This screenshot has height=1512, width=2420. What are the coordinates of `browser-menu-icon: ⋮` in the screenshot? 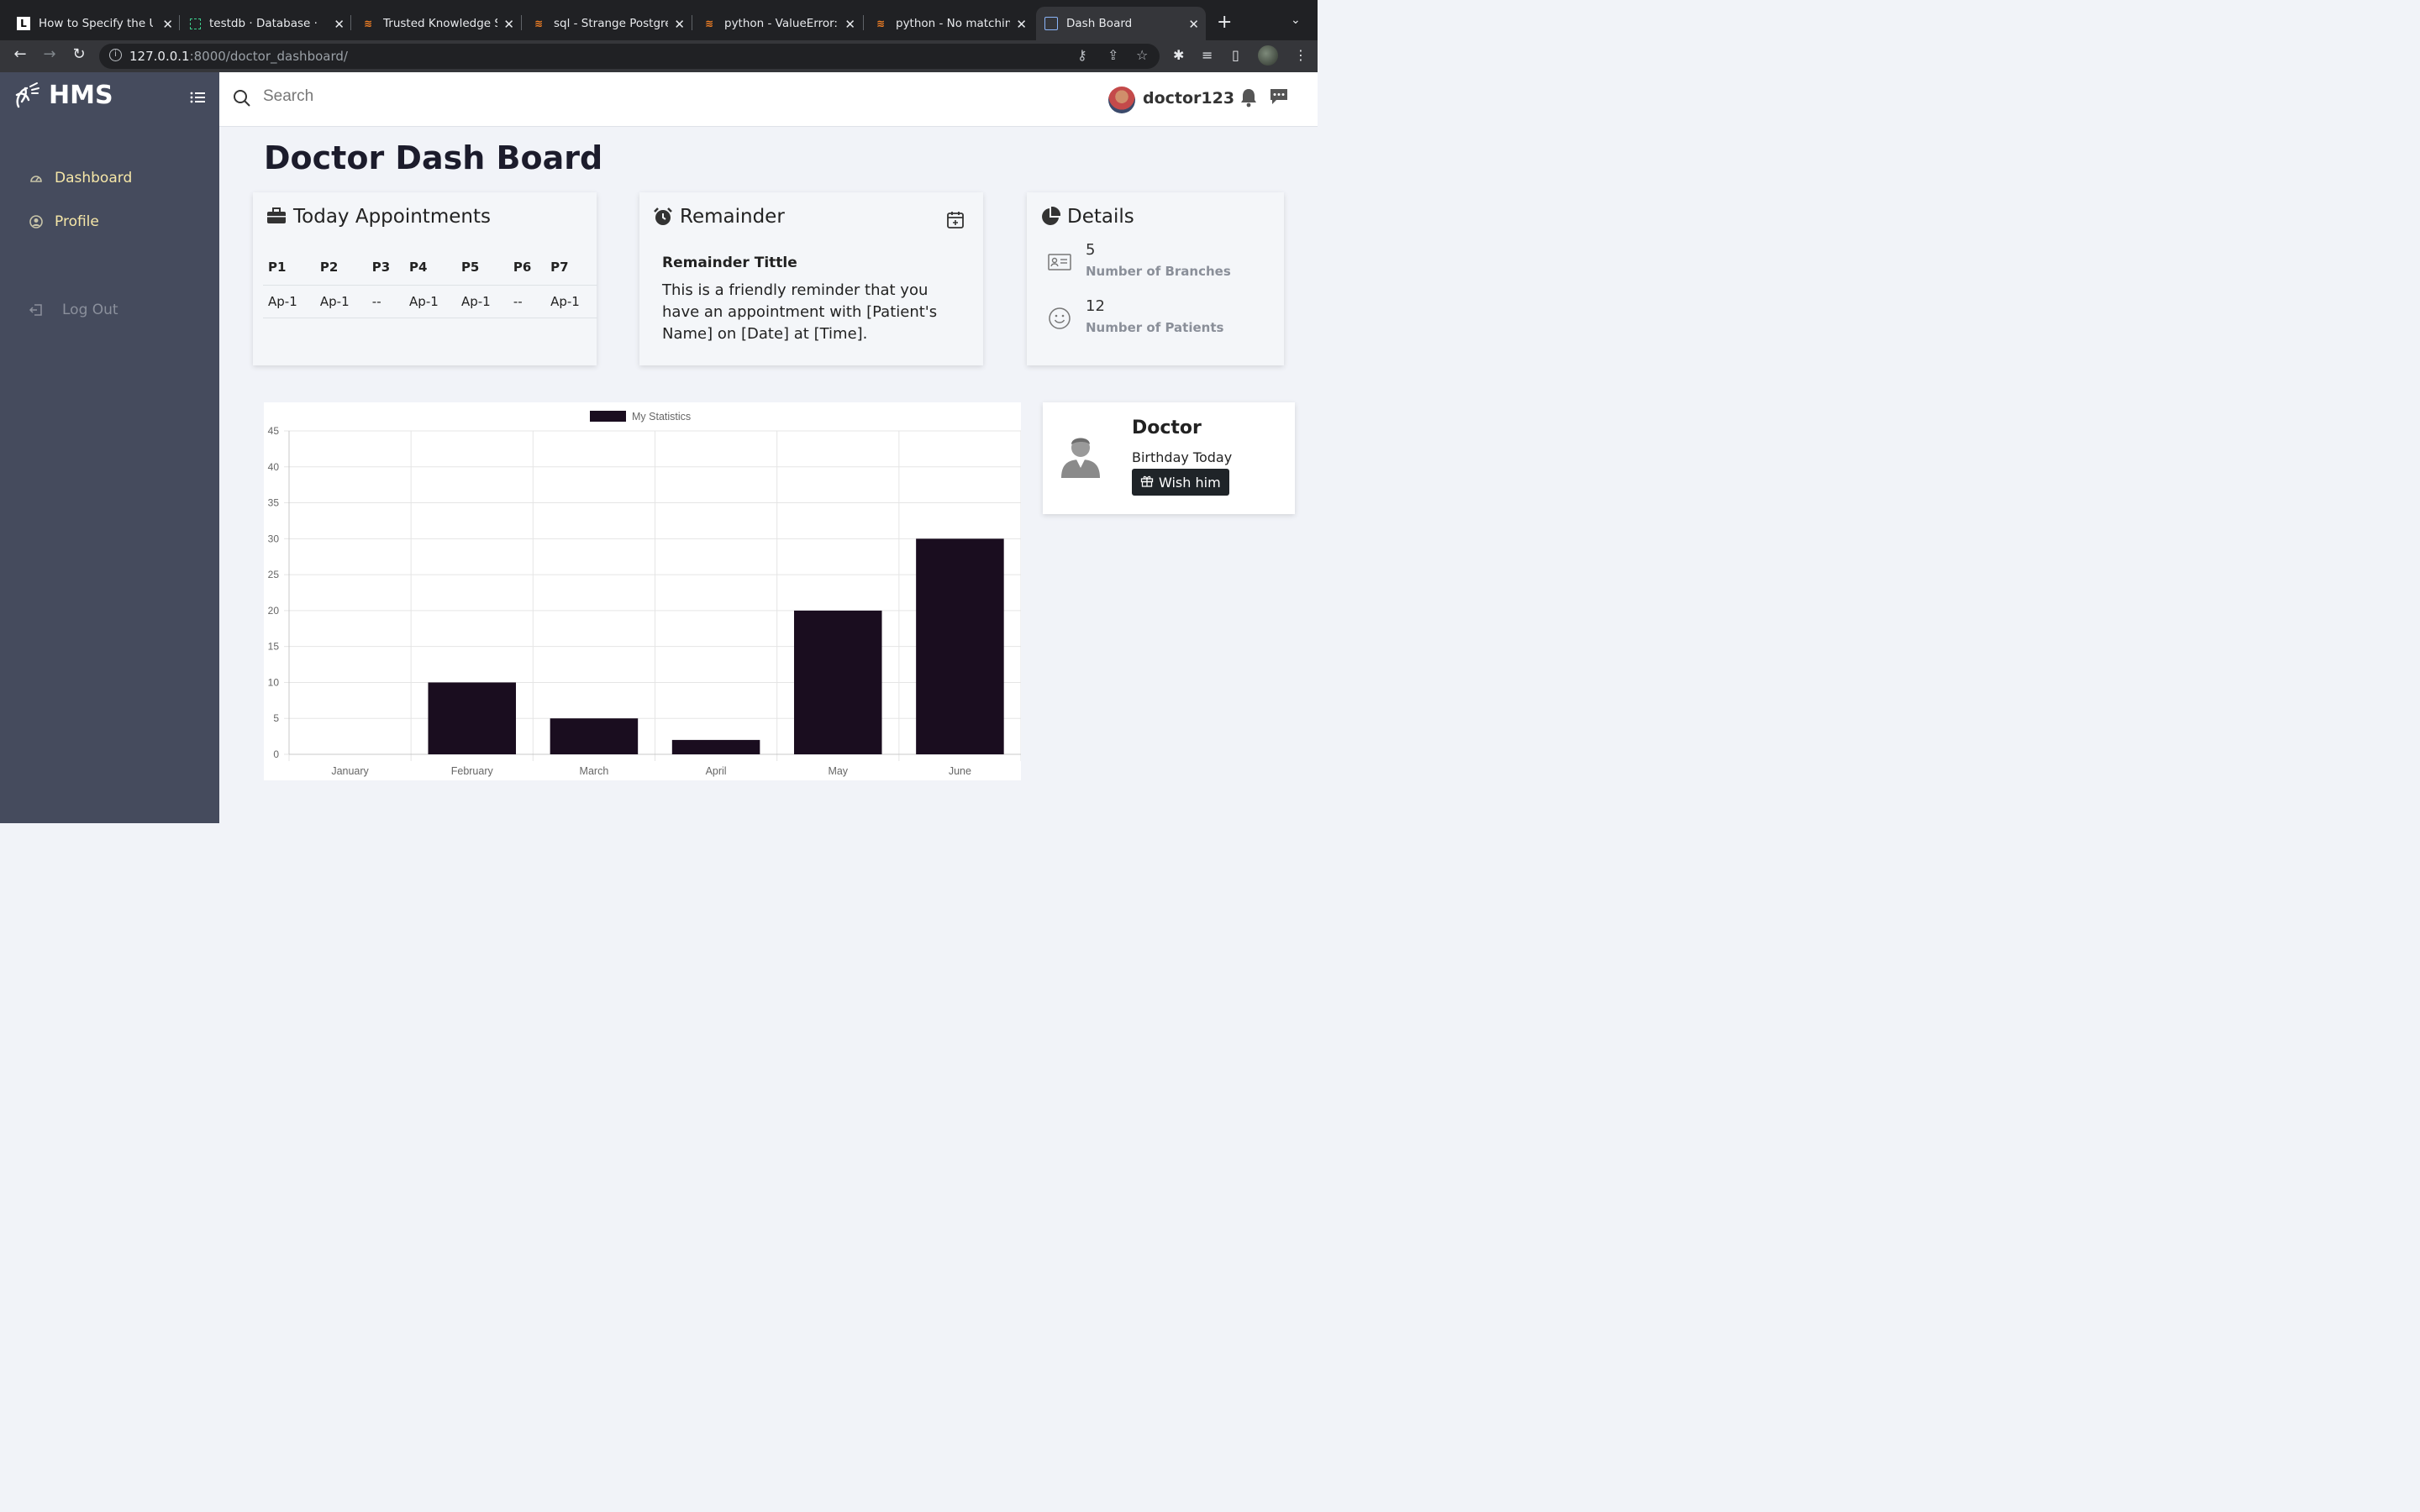 It's located at (1300, 55).